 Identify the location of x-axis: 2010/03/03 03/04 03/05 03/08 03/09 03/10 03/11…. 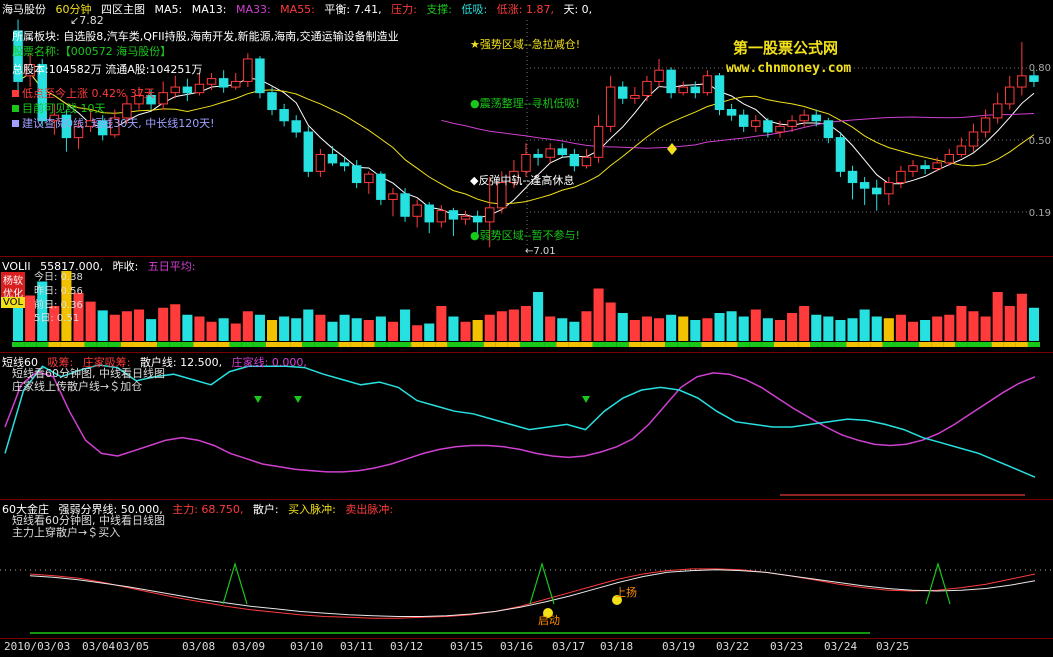
(526, 647).